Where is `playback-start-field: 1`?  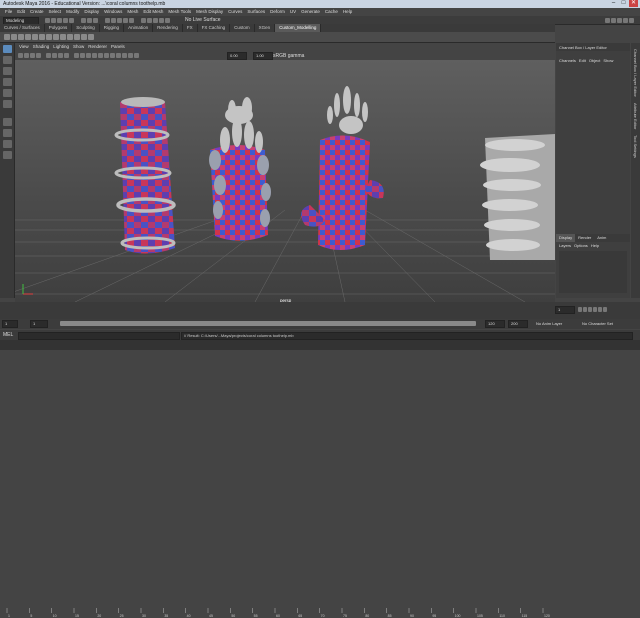 playback-start-field: 1 is located at coordinates (39, 324).